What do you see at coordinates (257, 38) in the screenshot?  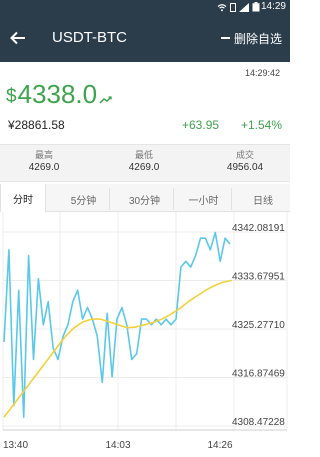 I see `remove-favorite-label: 删除自选` at bounding box center [257, 38].